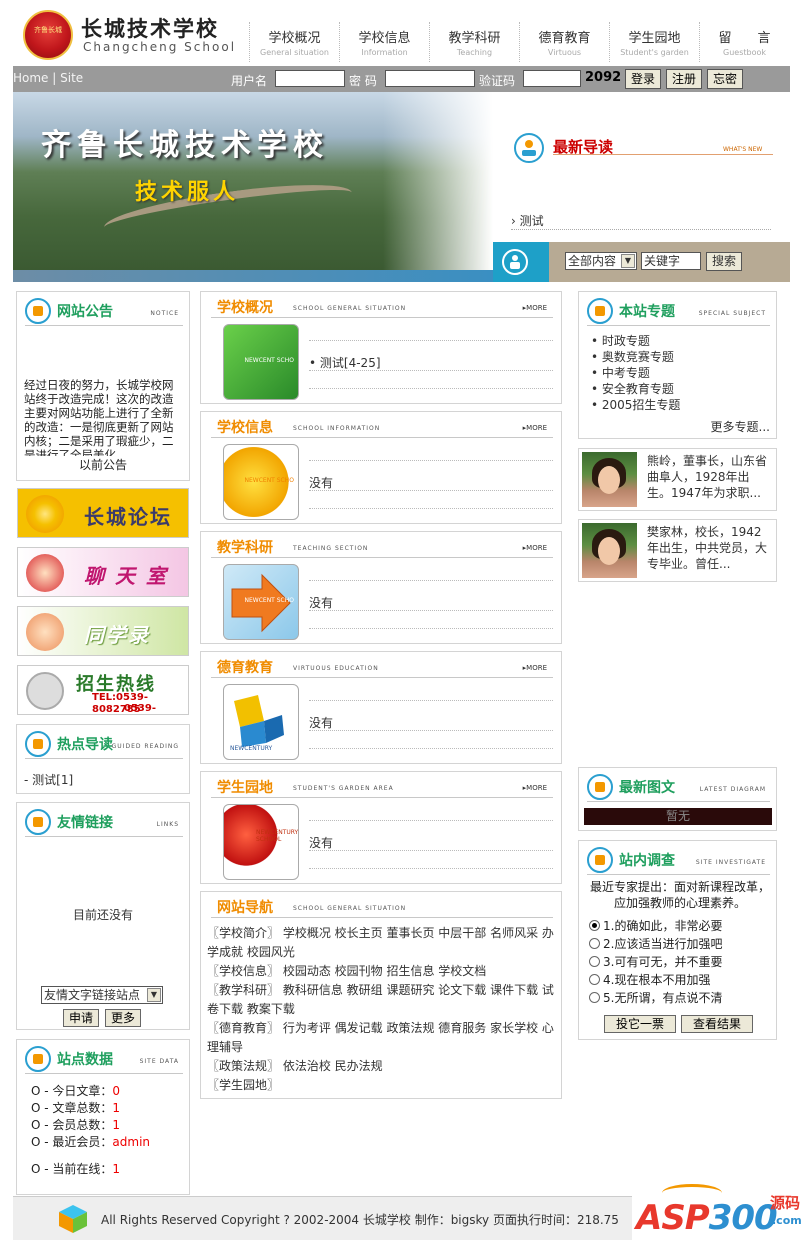 Image resolution: width=807 pixels, height=1240 pixels. I want to click on forgot-password-button: 忘密, so click(725, 79).